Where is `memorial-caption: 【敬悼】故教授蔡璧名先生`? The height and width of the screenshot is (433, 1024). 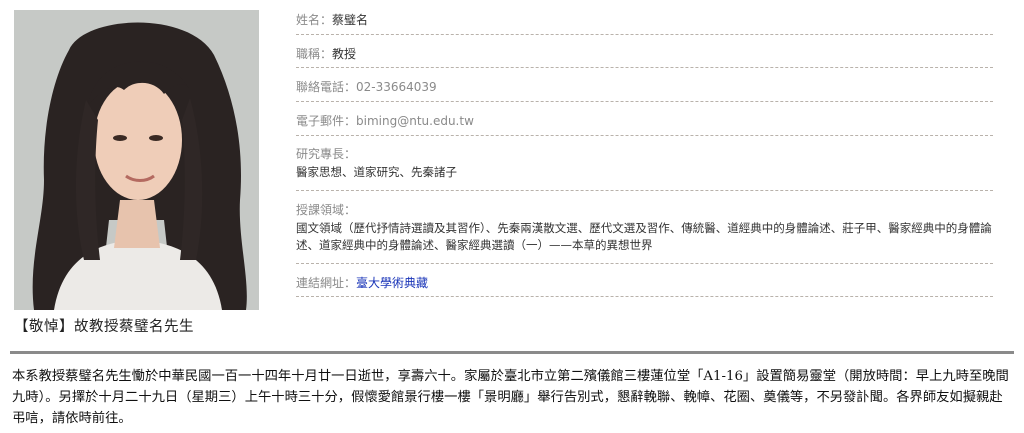
memorial-caption: 【敬悼】故教授蔡璧名先生 is located at coordinates (104, 327).